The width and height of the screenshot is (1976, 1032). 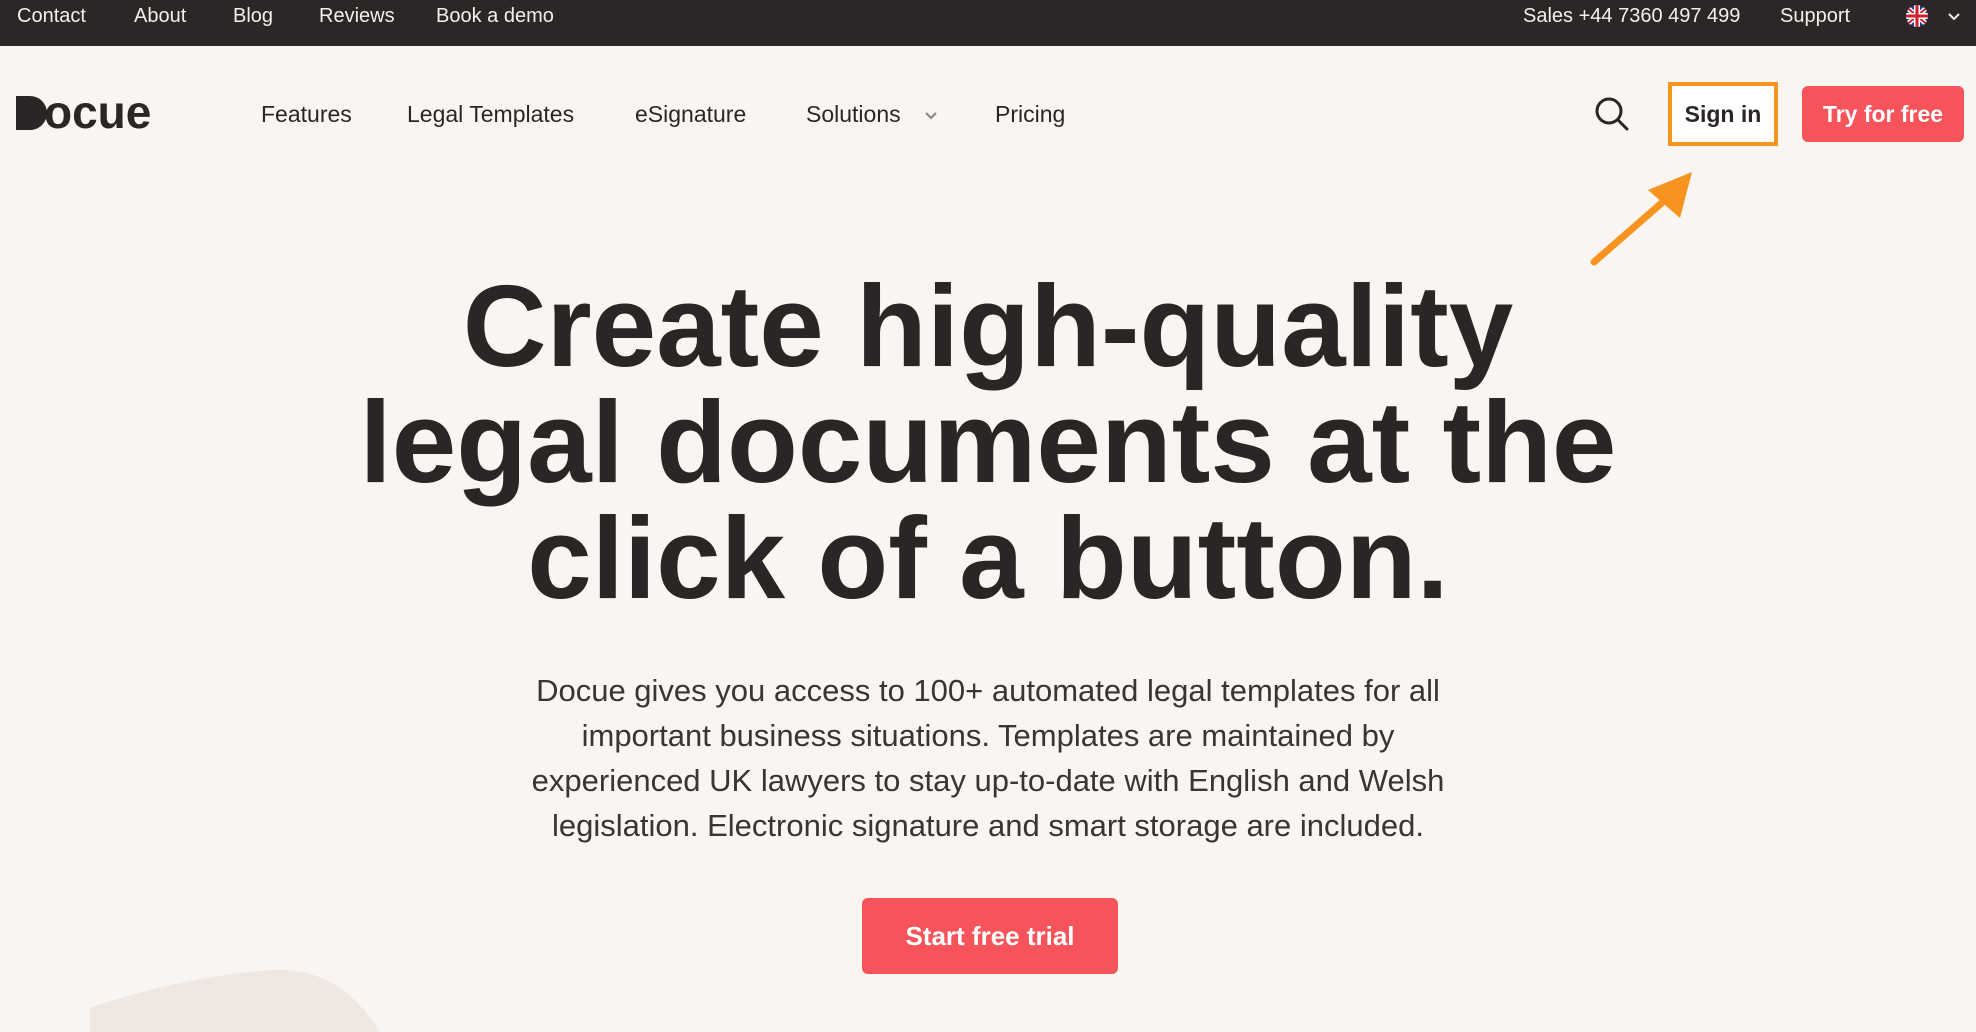 I want to click on hero-headline-line: Create high-quality, so click(x=988, y=326).